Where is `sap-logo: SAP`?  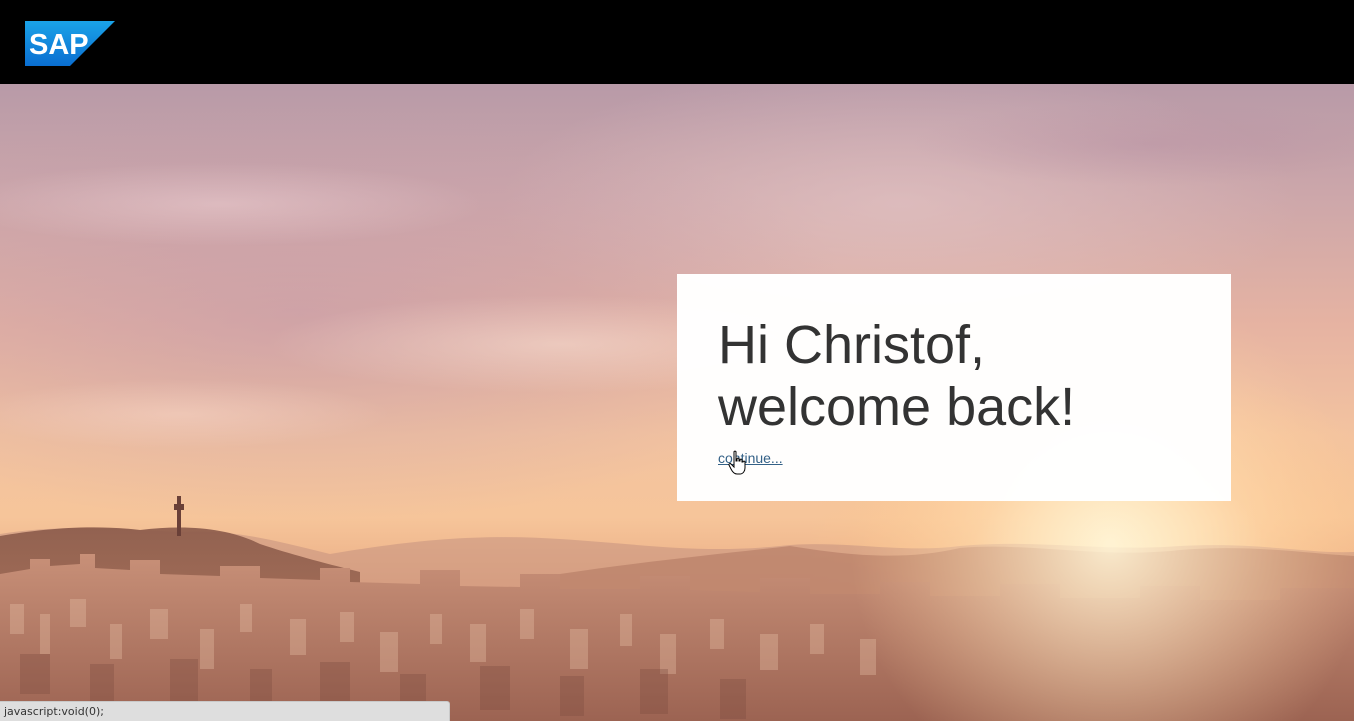 sap-logo: SAP is located at coordinates (70, 43).